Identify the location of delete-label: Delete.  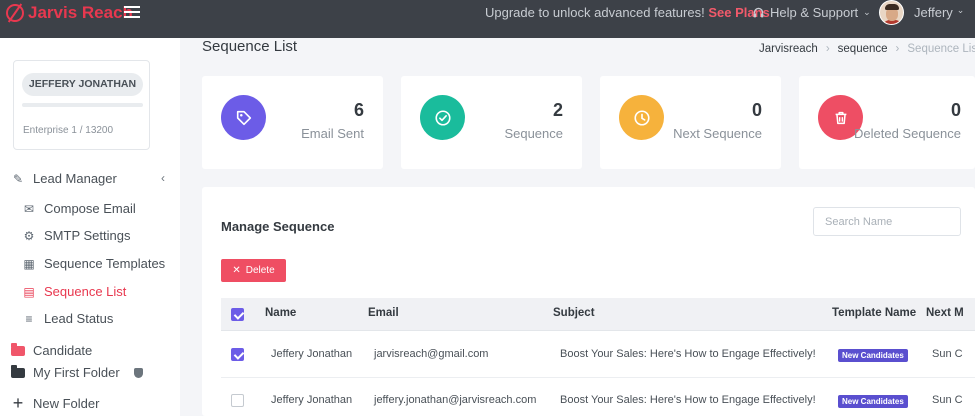
(260, 270).